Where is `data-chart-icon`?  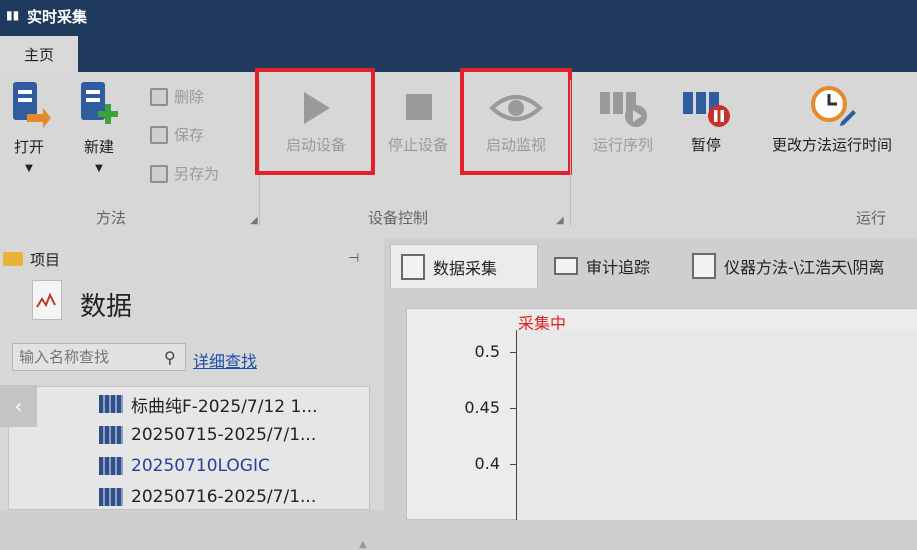
data-chart-icon is located at coordinates (47, 300).